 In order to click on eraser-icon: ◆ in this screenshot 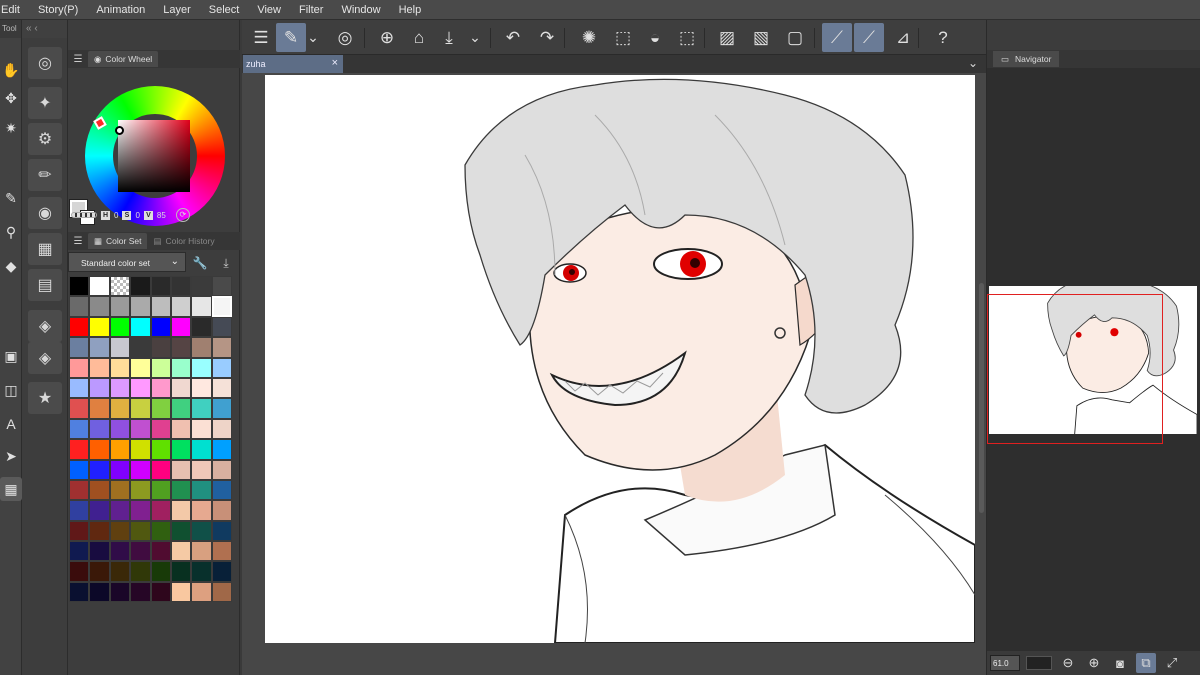, I will do `click(11, 266)`.